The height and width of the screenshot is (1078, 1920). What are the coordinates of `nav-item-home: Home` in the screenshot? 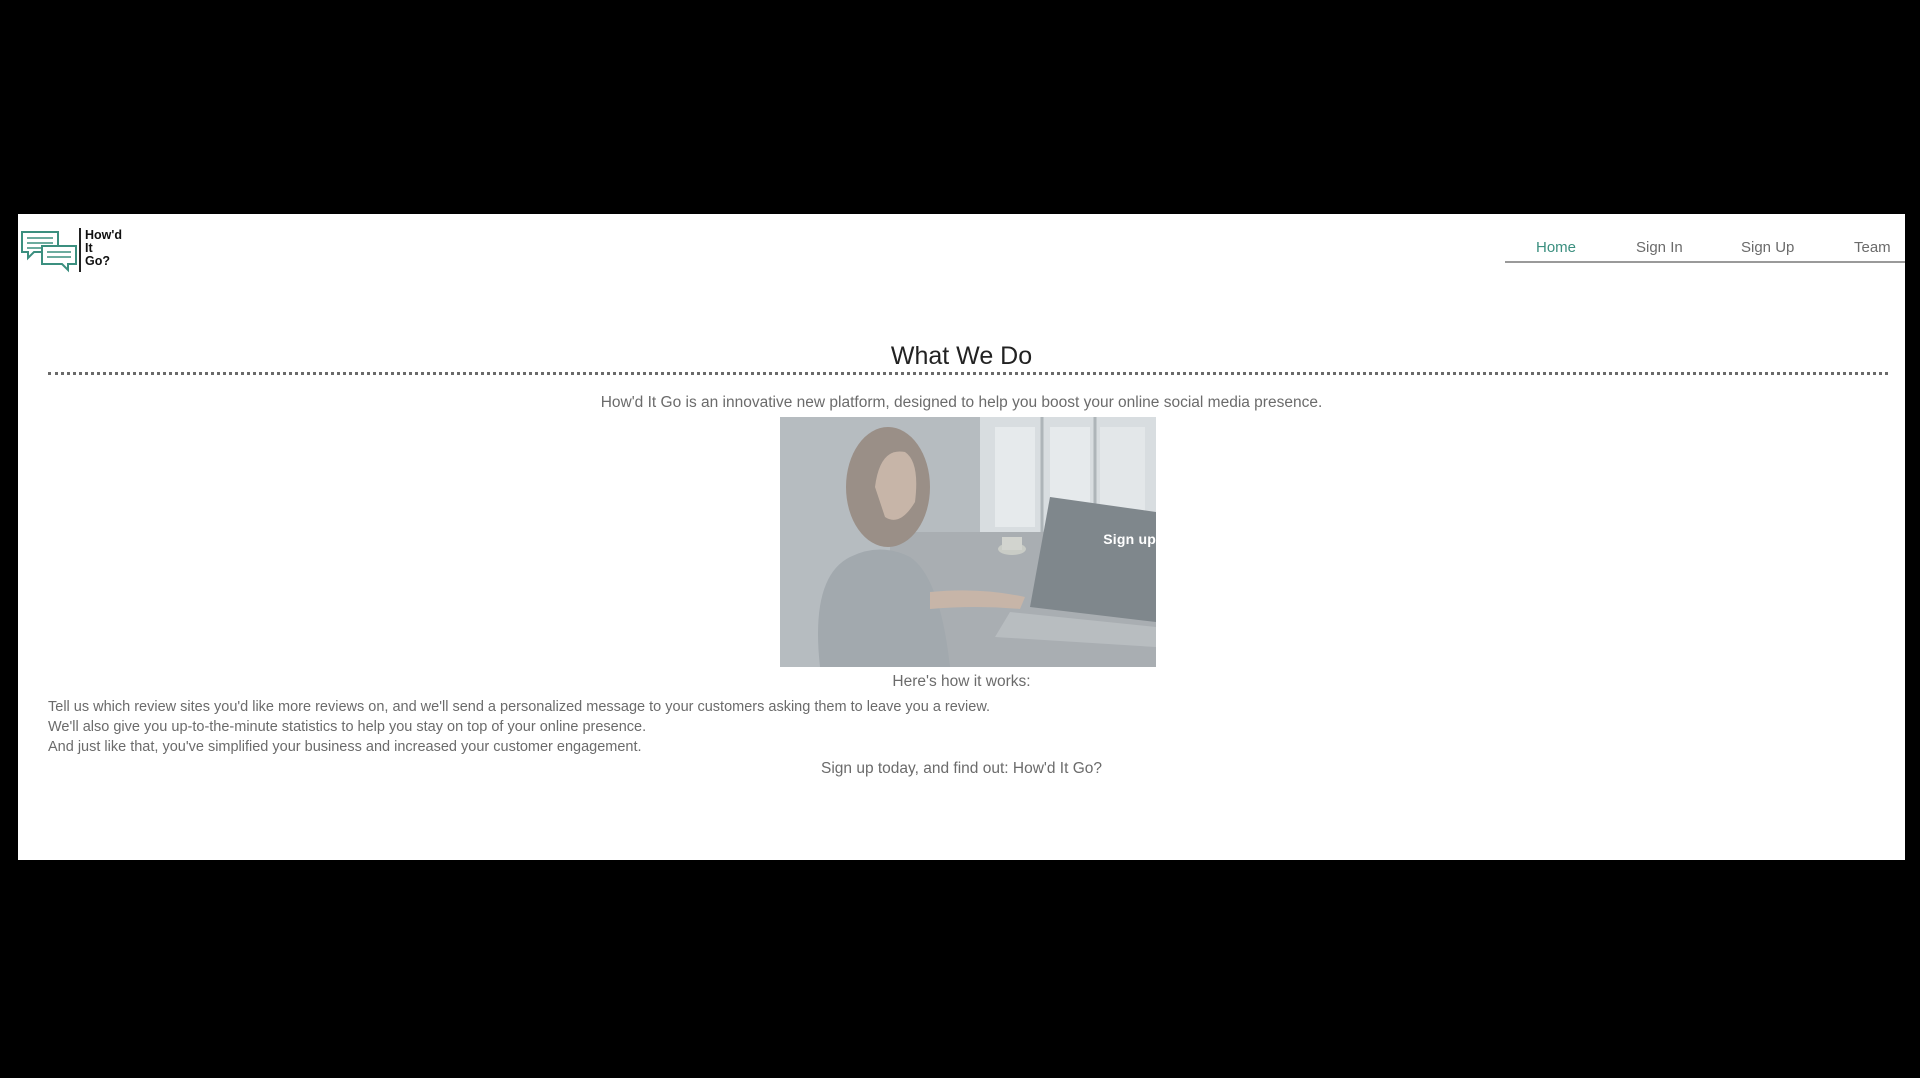 It's located at (1556, 247).